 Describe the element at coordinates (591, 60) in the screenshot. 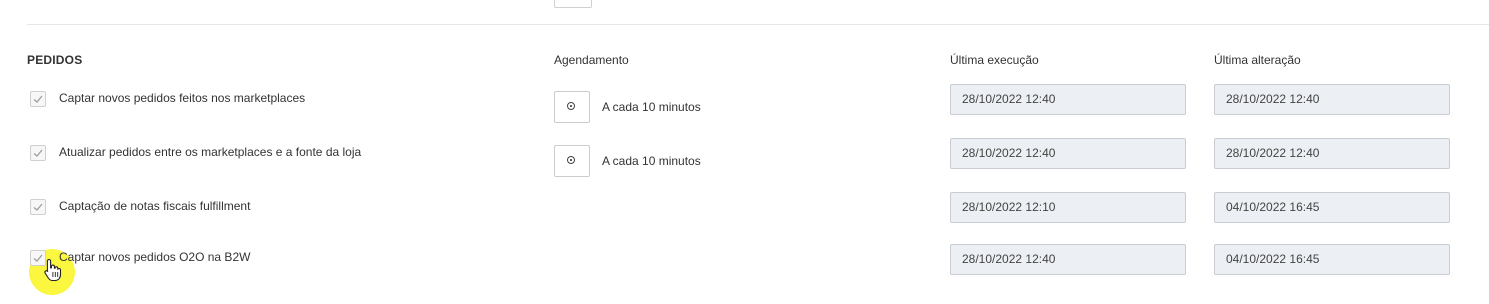

I see `column-header-schedule: Agendamento` at that location.